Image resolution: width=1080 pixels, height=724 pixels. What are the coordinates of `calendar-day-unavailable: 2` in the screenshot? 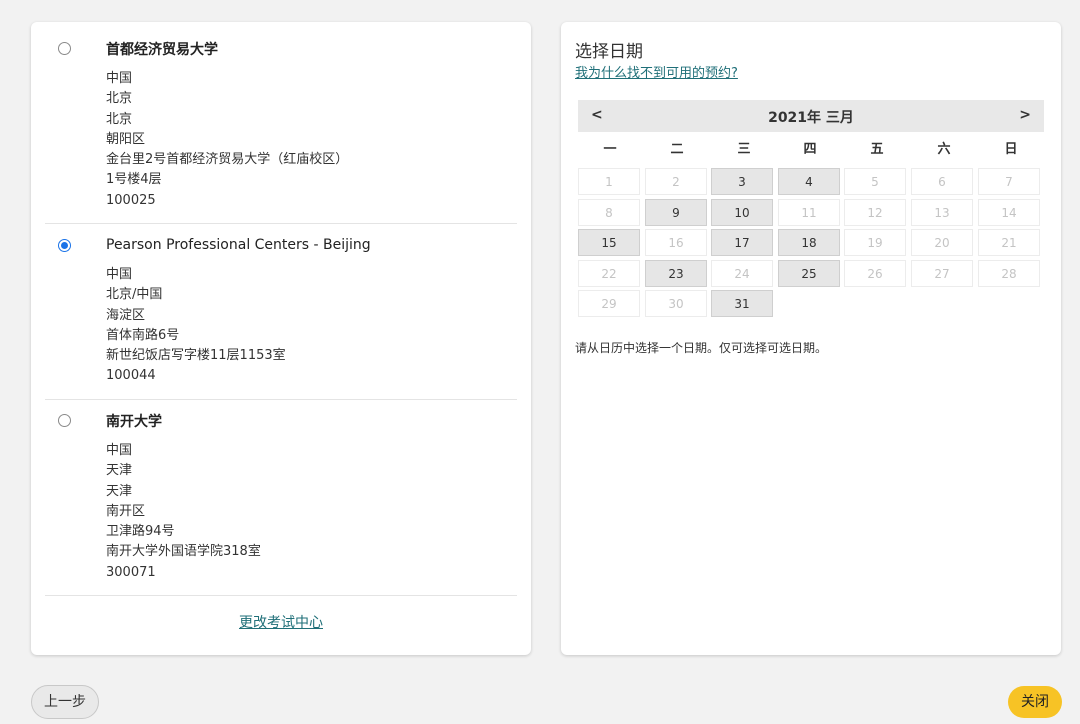 It's located at (676, 181).